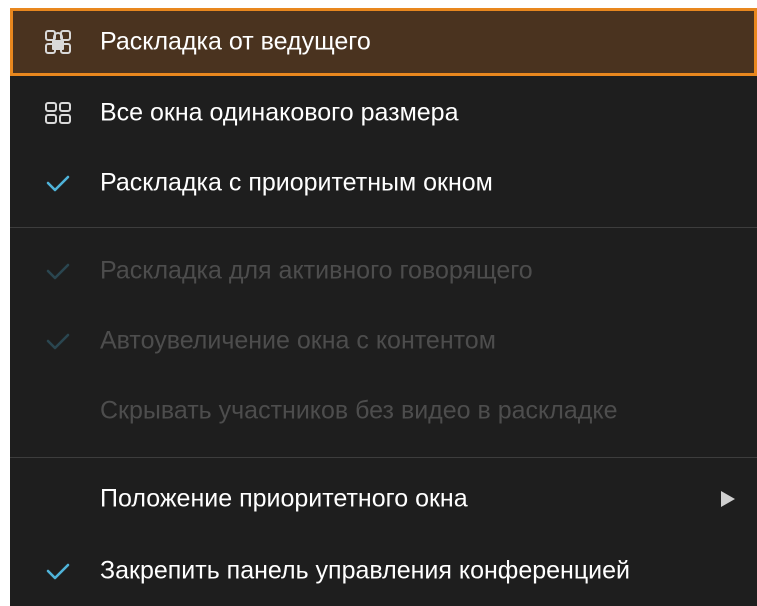  I want to click on menu-item-priority-window-position: Положение приоритетного окна, so click(383, 499).